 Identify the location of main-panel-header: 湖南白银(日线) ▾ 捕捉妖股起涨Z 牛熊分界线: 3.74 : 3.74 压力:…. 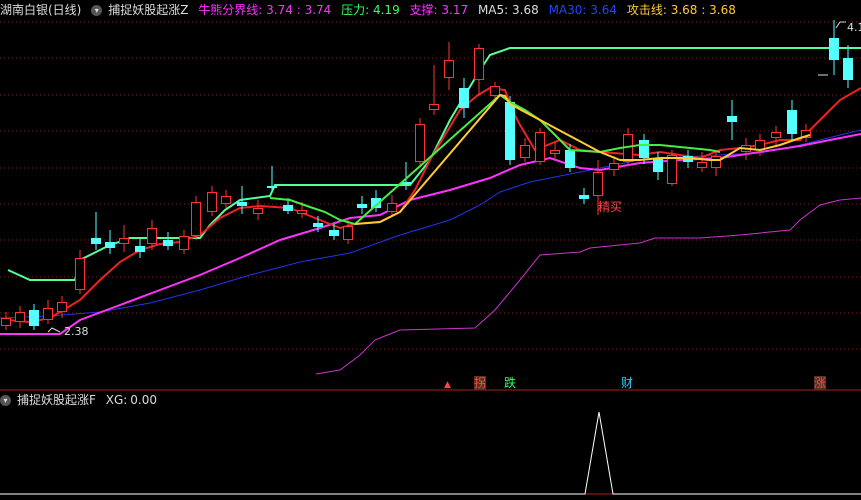
(371, 10).